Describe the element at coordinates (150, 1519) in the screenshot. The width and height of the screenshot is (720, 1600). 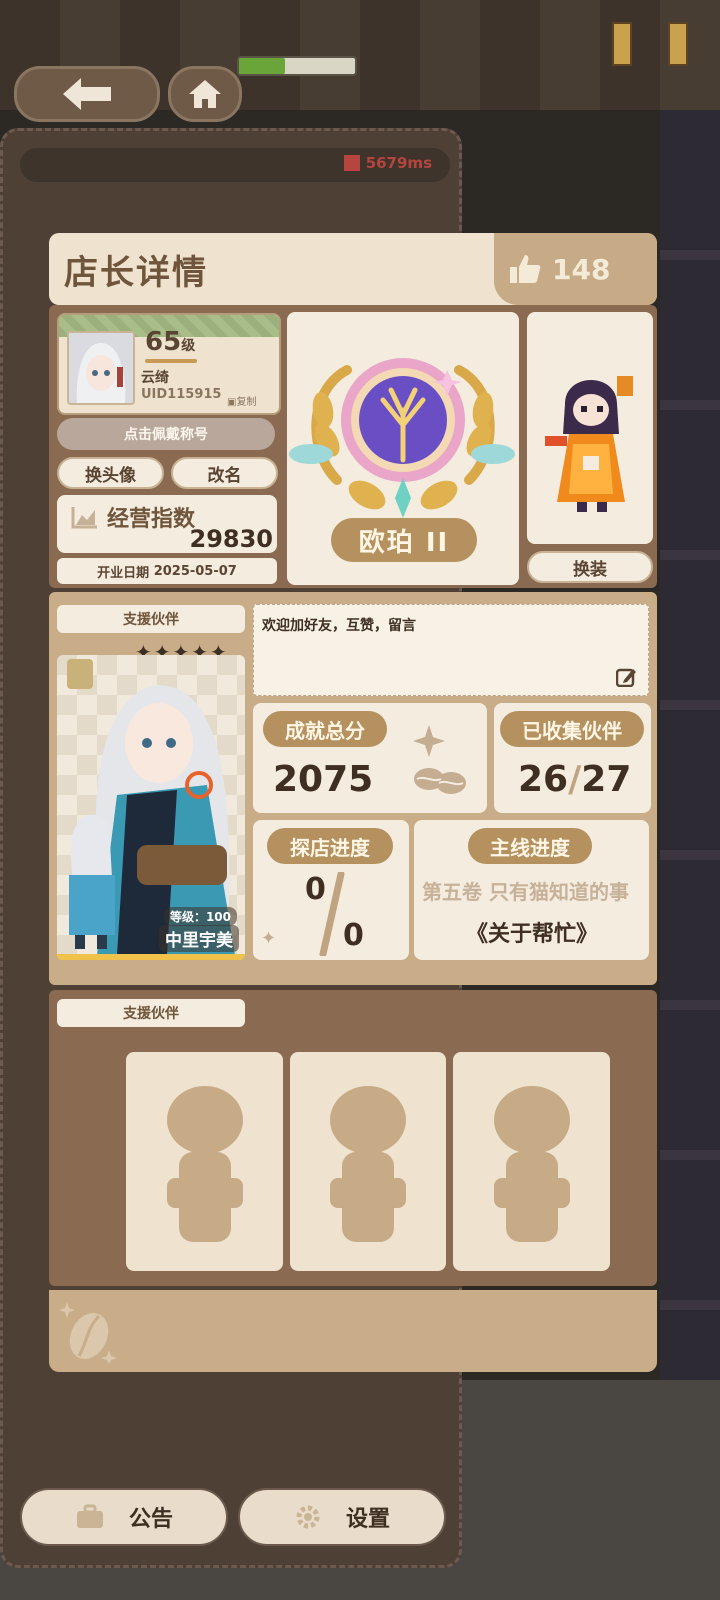
I see `notice-label: 公告` at that location.